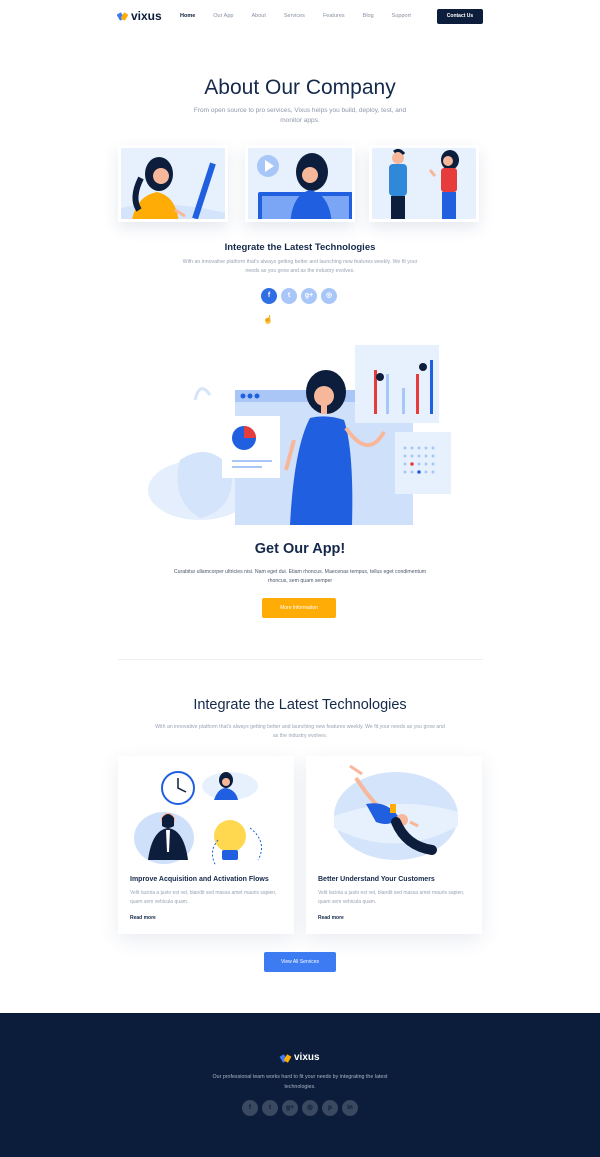 Image resolution: width=600 pixels, height=1157 pixels. What do you see at coordinates (300, 962) in the screenshot?
I see `view-all-services-button: View All Services` at bounding box center [300, 962].